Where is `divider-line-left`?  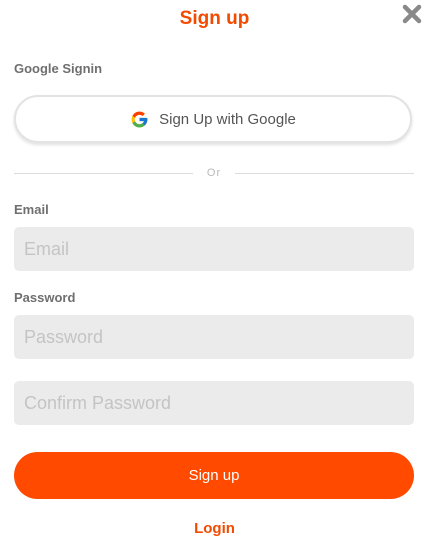
divider-line-left is located at coordinates (103, 173).